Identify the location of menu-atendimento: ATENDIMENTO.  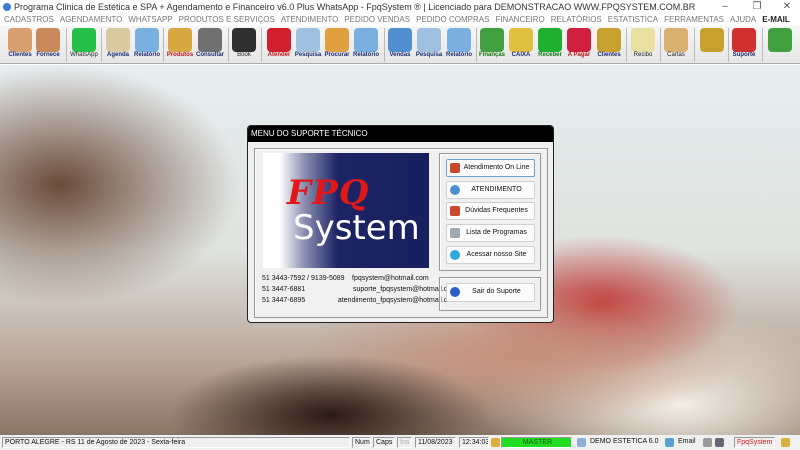
(309, 19).